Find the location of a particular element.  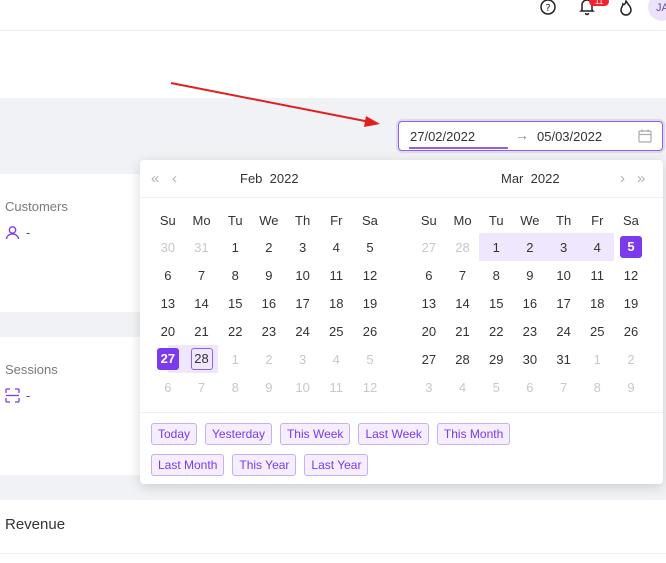

calendar-day: 29 is located at coordinates (496, 359).